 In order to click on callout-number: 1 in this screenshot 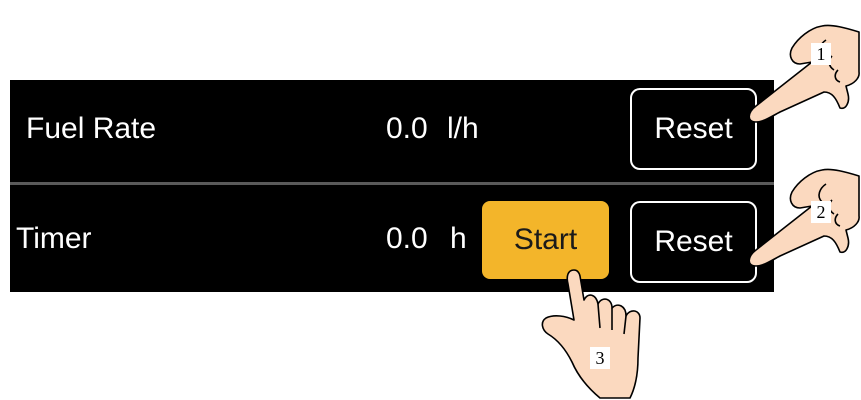, I will do `click(821, 54)`.